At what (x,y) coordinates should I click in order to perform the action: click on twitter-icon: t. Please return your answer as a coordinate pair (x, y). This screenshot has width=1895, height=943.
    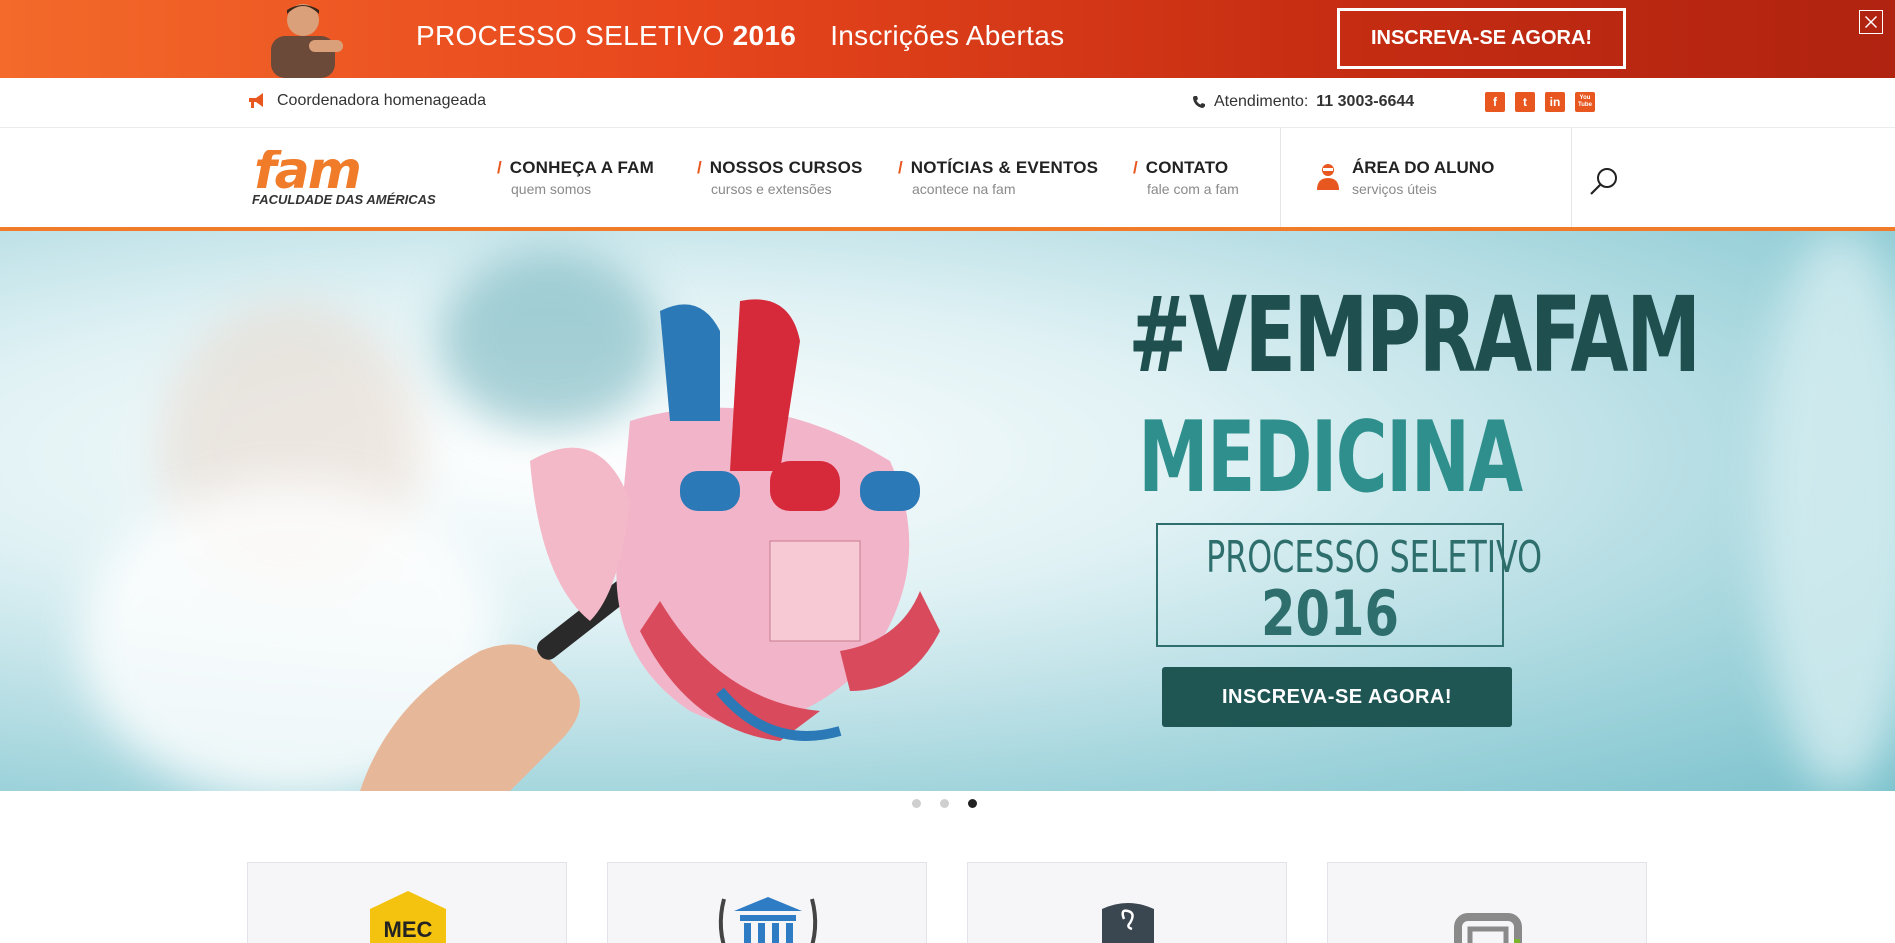
    Looking at the image, I should click on (1525, 102).